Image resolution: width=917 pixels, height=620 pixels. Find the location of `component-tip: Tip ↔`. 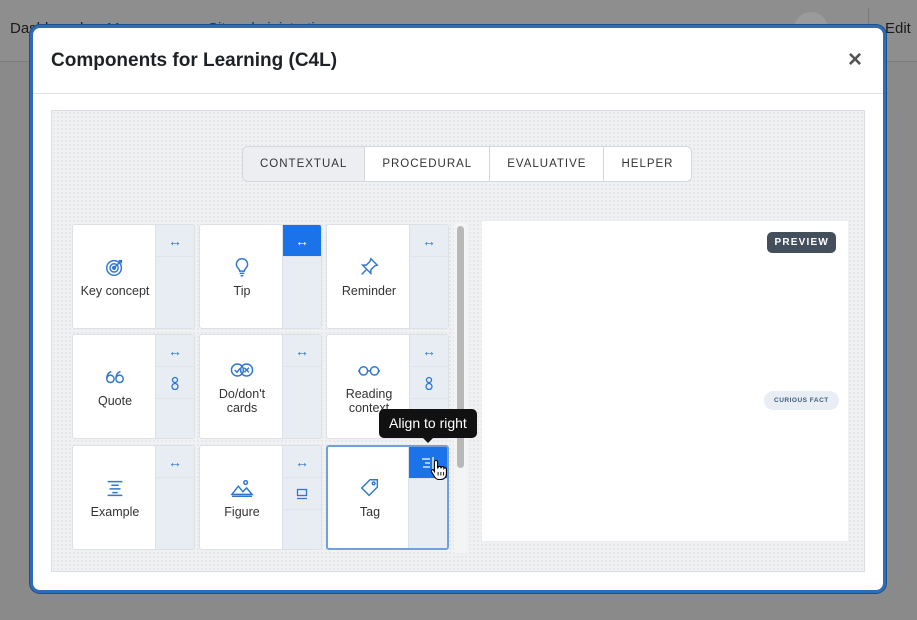

component-tip: Tip ↔ is located at coordinates (260, 276).